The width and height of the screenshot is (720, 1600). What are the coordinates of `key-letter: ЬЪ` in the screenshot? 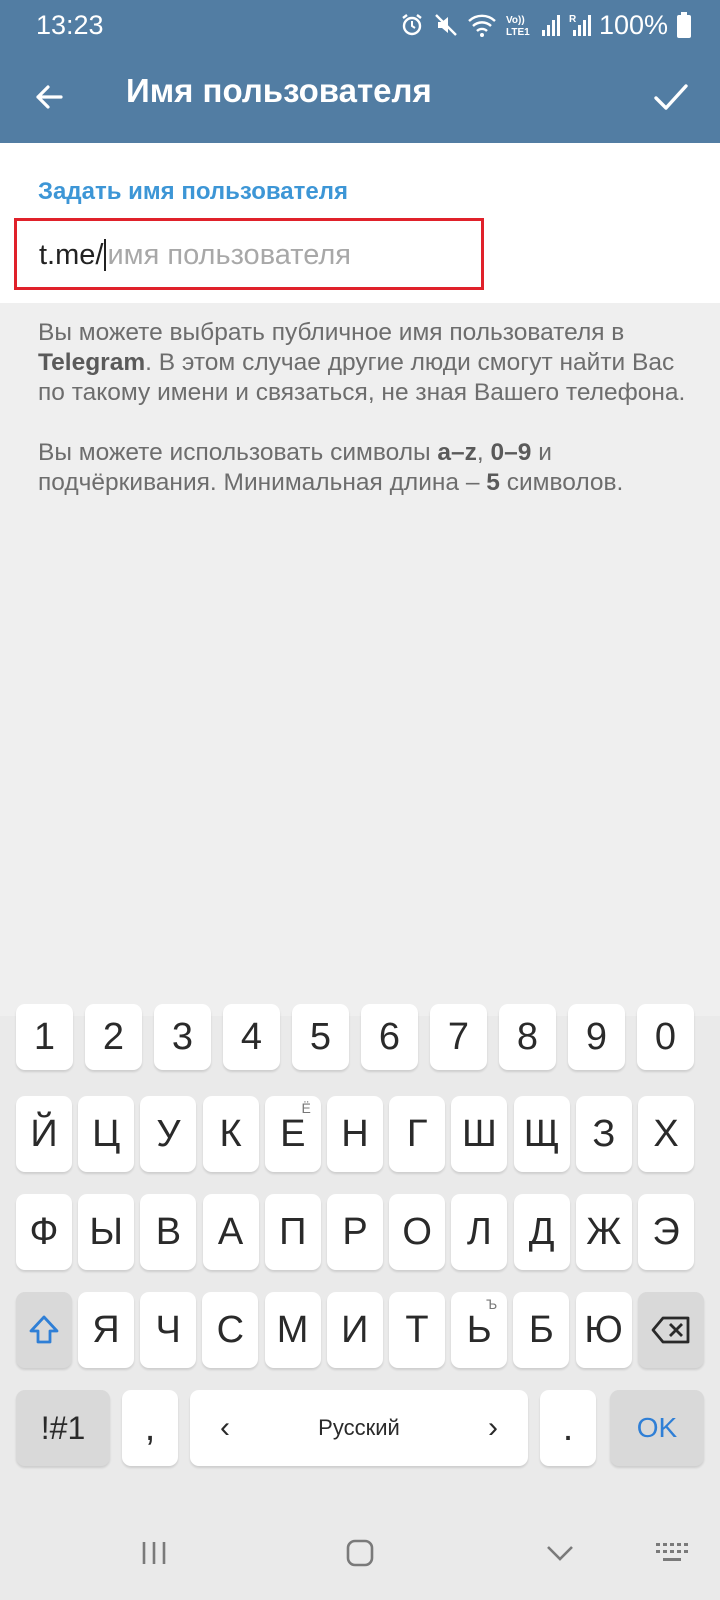 It's located at (479, 1330).